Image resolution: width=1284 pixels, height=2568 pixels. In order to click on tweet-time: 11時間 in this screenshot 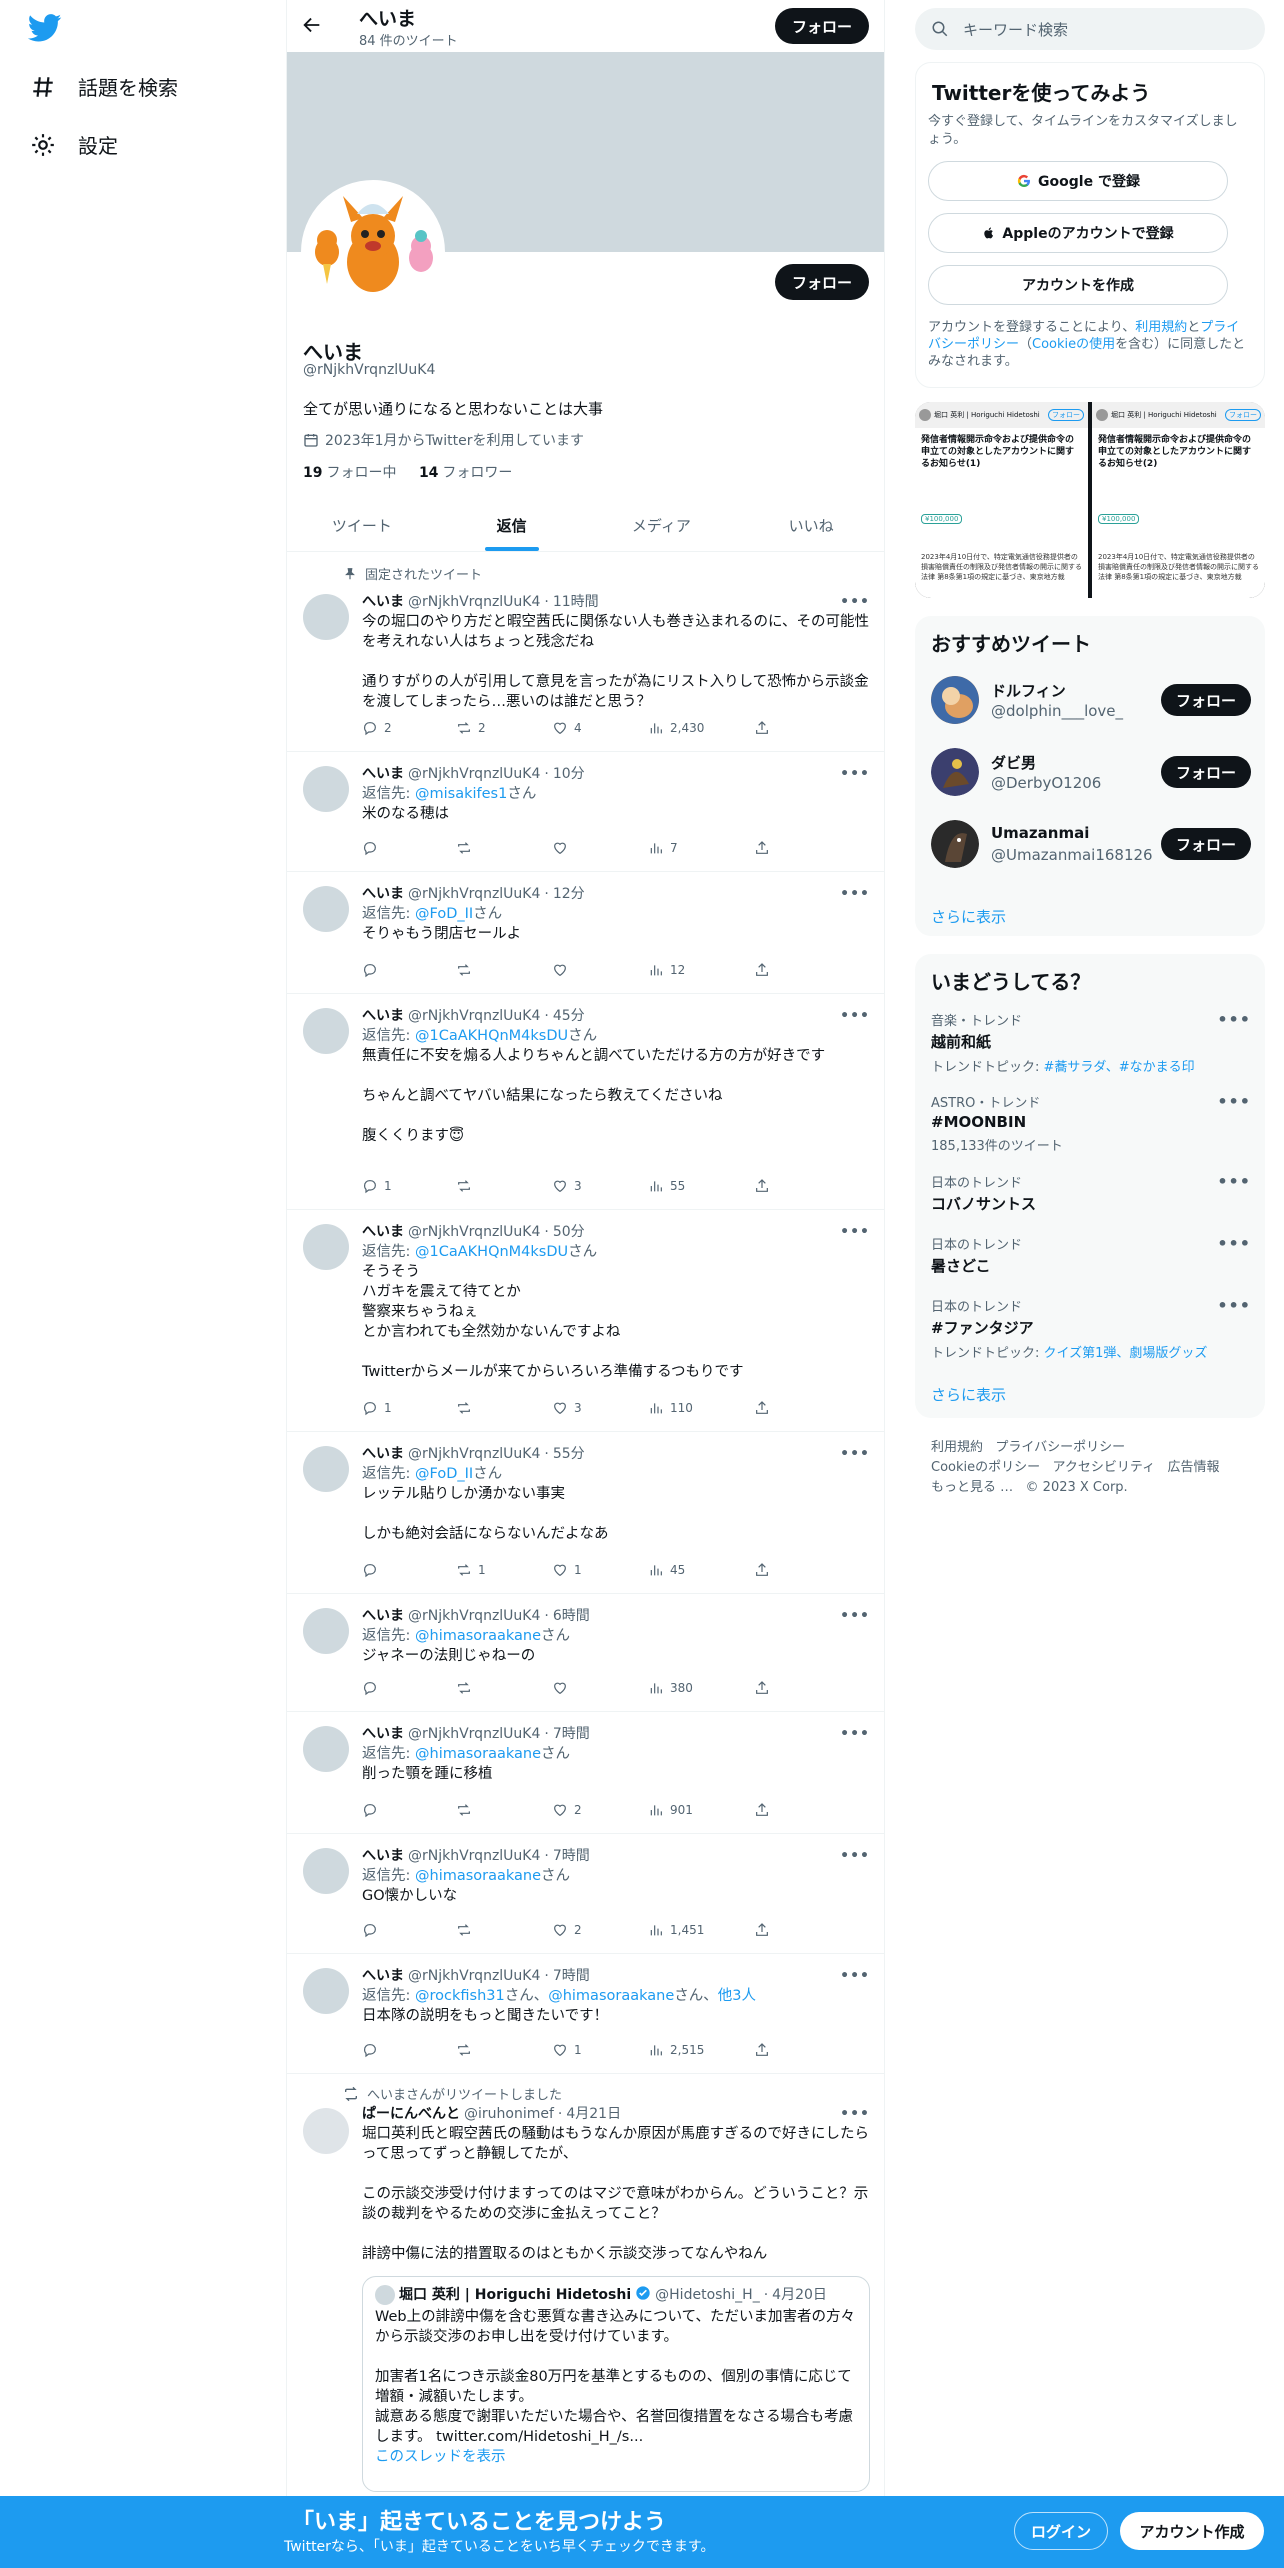, I will do `click(576, 602)`.